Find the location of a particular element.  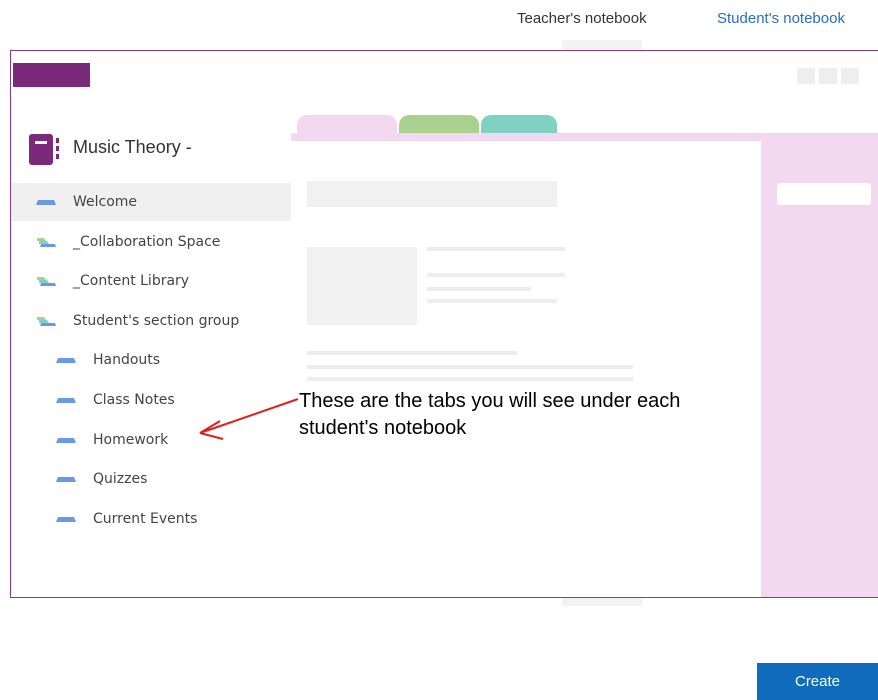

student-notebook-link: Student's notebook is located at coordinates (781, 18).